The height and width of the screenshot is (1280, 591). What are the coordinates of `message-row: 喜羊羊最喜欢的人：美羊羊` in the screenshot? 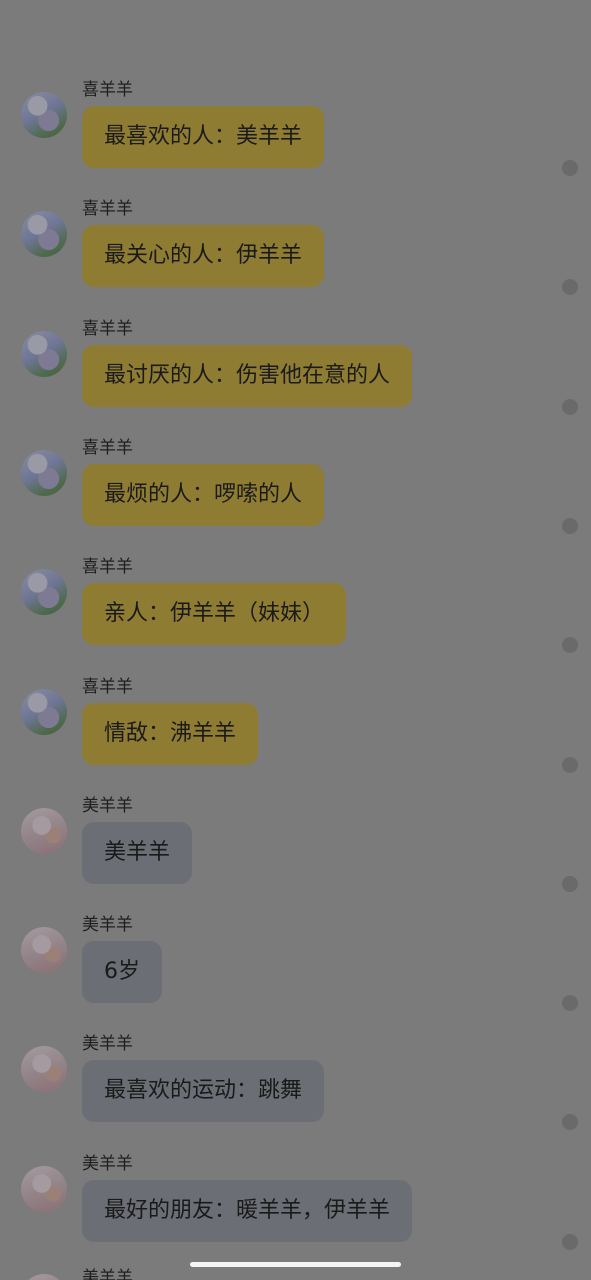 It's located at (295, 139).